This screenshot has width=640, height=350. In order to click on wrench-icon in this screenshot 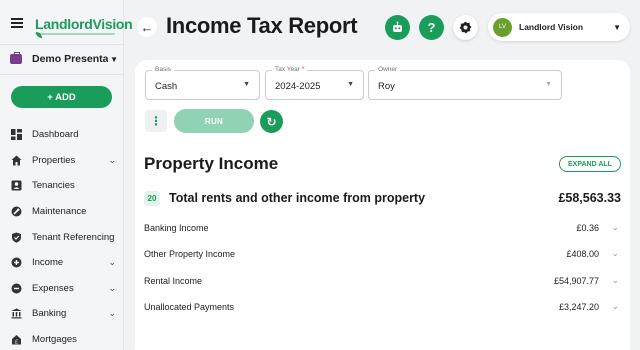, I will do `click(16, 211)`.